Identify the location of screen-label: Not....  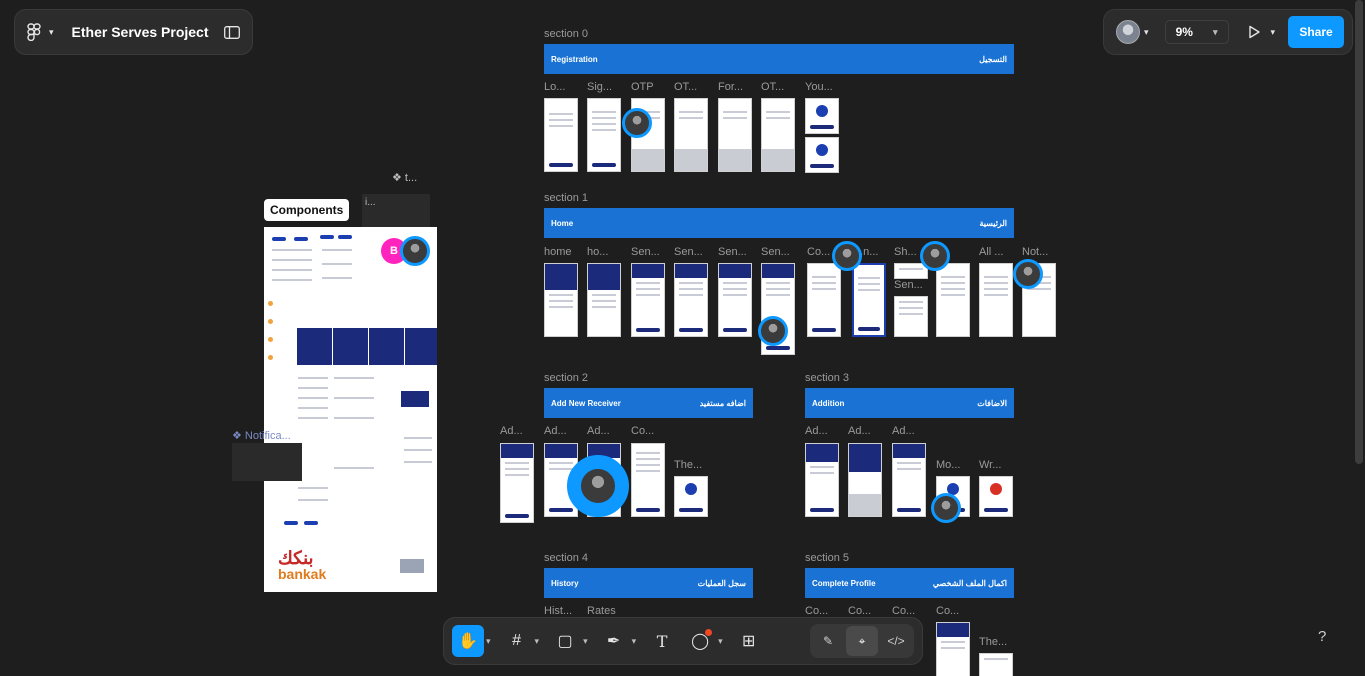
(1035, 252).